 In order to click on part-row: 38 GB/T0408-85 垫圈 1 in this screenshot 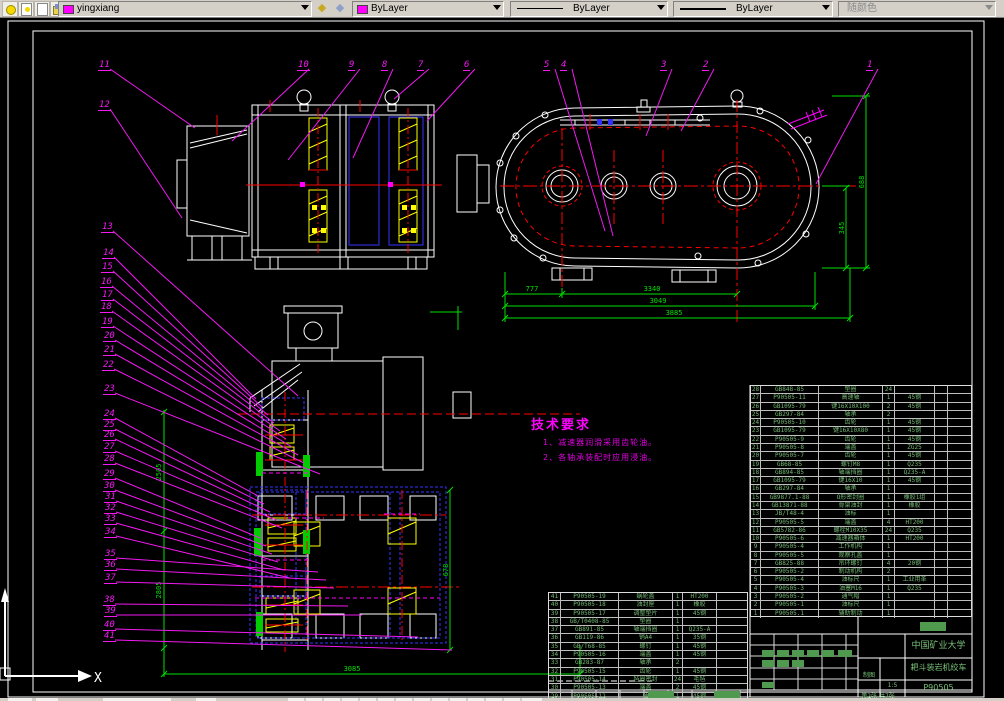, I will do `click(648, 622)`.